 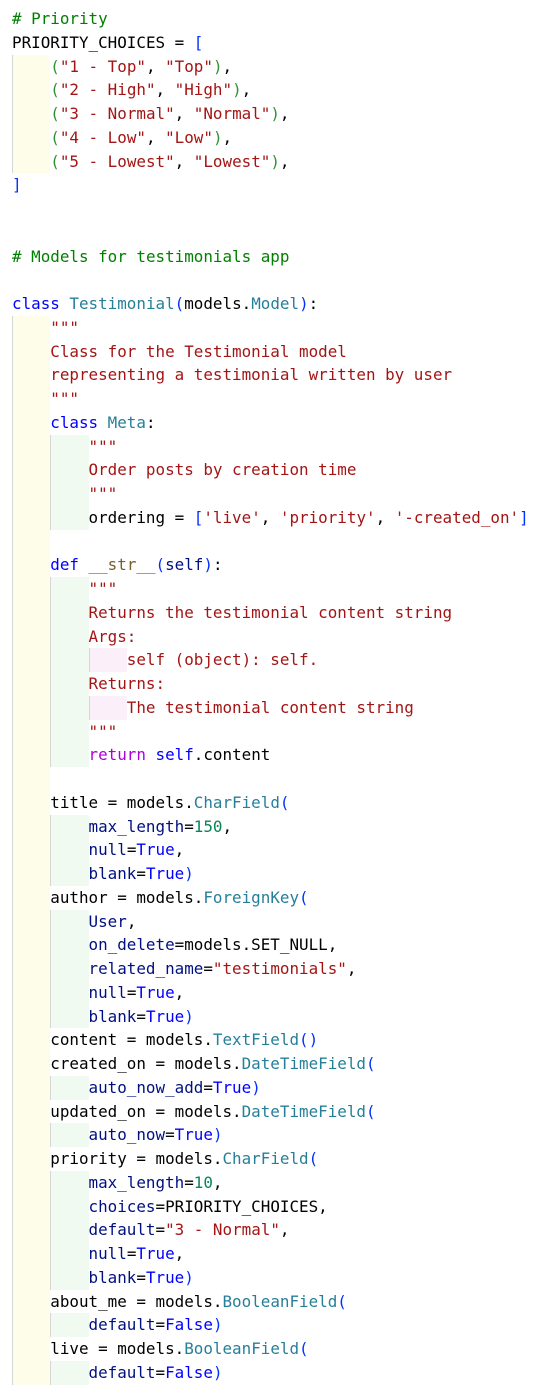 I want to click on code-token: created_on = models., so click(x=146, y=1063).